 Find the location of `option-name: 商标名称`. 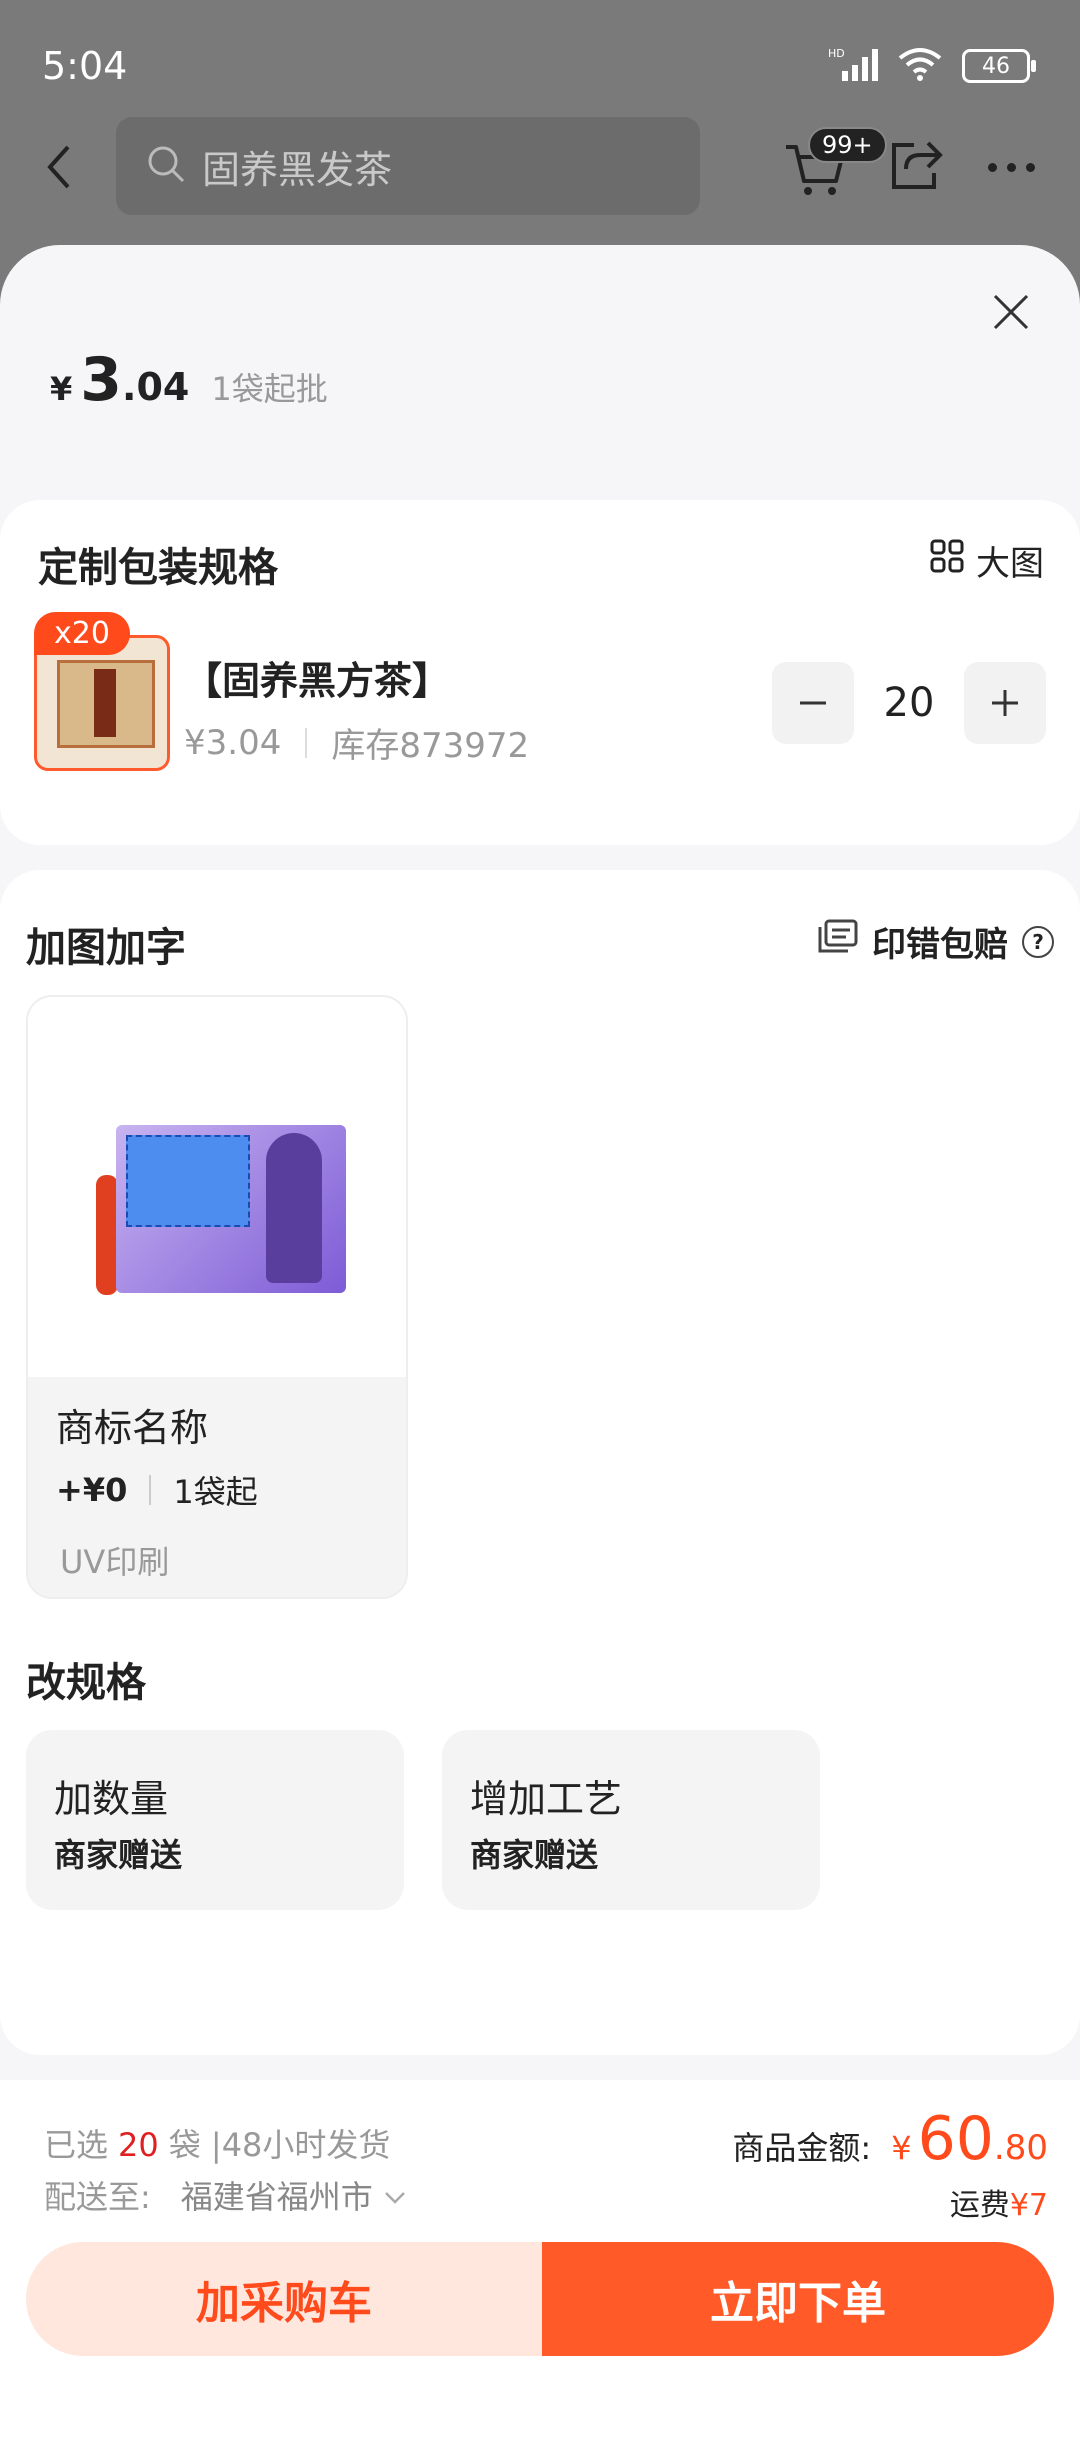

option-name: 商标名称 is located at coordinates (132, 1428).